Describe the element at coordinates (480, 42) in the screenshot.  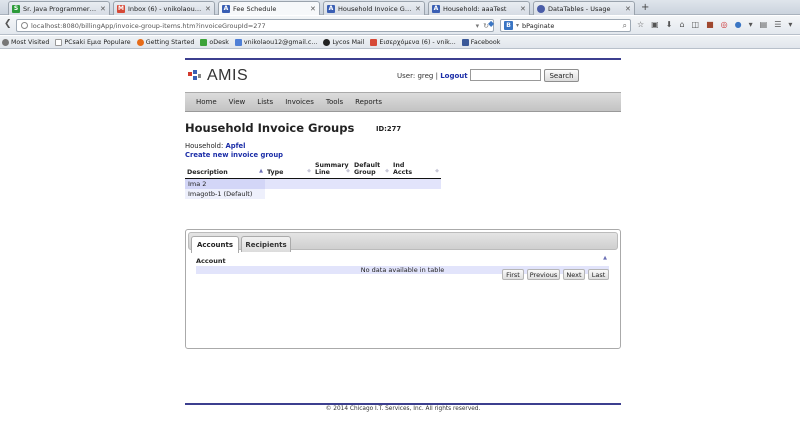
I see `bookmark-item: Facebook` at that location.